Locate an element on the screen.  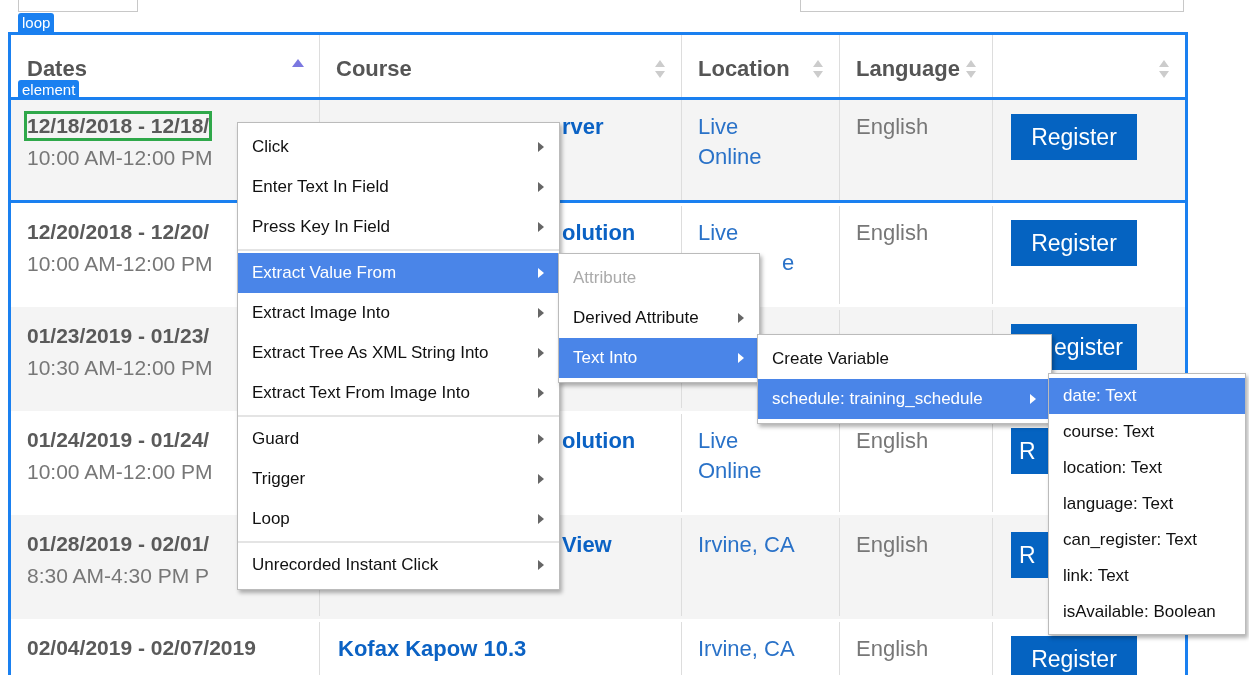
course-link: View is located at coordinates (587, 545).